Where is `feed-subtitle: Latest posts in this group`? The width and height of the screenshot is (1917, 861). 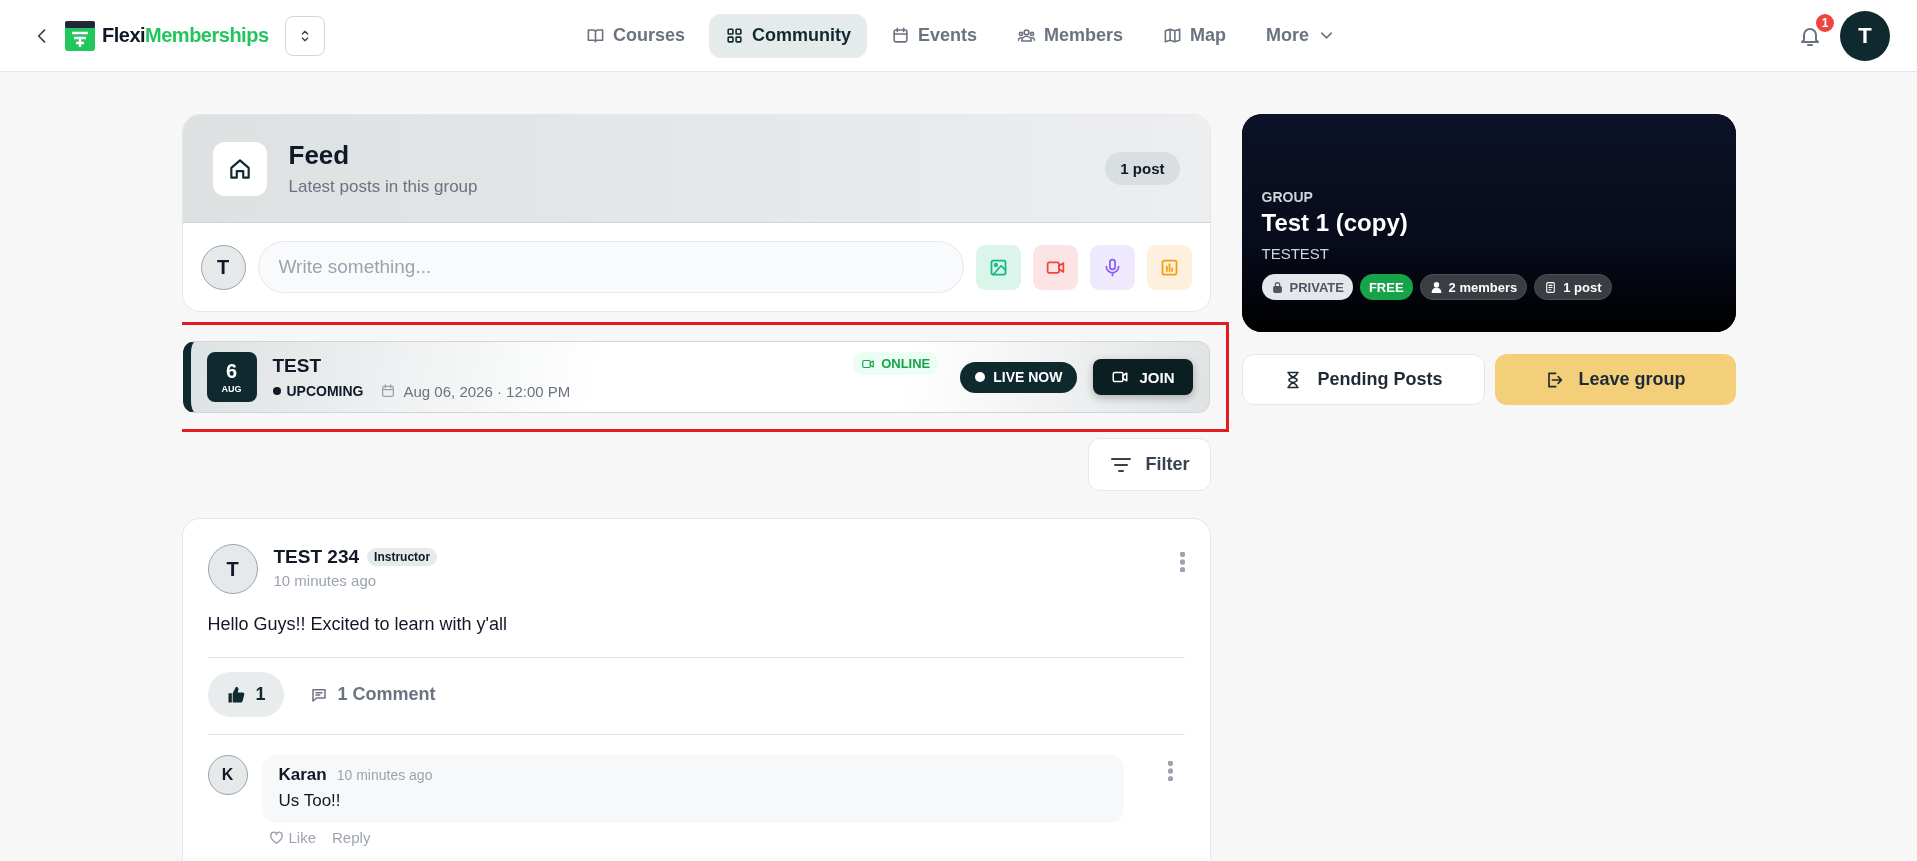
feed-subtitle: Latest posts in this group is located at coordinates (383, 187).